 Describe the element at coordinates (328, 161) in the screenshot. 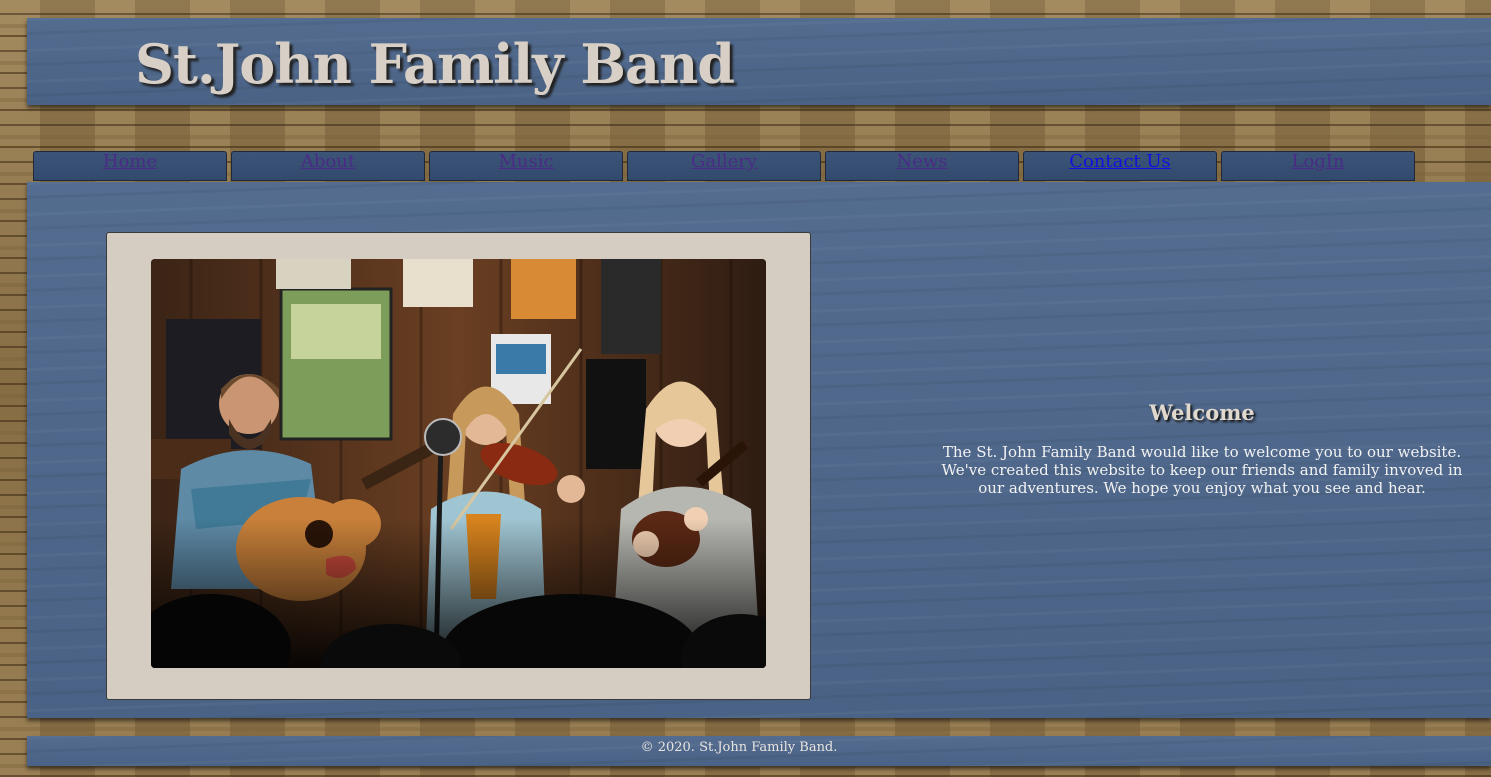

I see `nav-link-about: About` at that location.